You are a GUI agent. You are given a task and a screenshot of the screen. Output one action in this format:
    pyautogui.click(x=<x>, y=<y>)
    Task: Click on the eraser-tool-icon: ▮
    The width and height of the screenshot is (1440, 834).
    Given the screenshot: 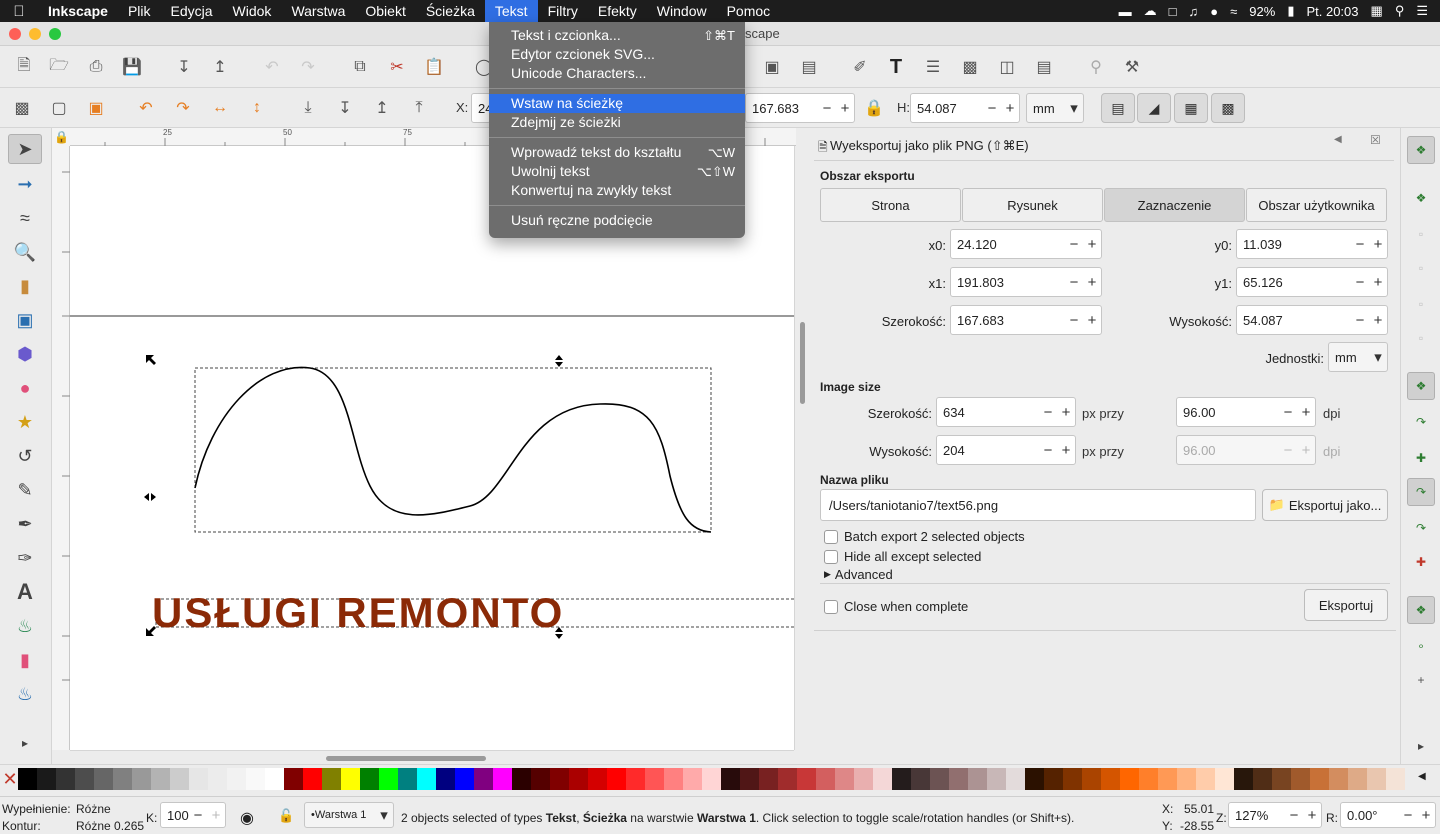 What is the action you would take?
    pyautogui.click(x=25, y=660)
    